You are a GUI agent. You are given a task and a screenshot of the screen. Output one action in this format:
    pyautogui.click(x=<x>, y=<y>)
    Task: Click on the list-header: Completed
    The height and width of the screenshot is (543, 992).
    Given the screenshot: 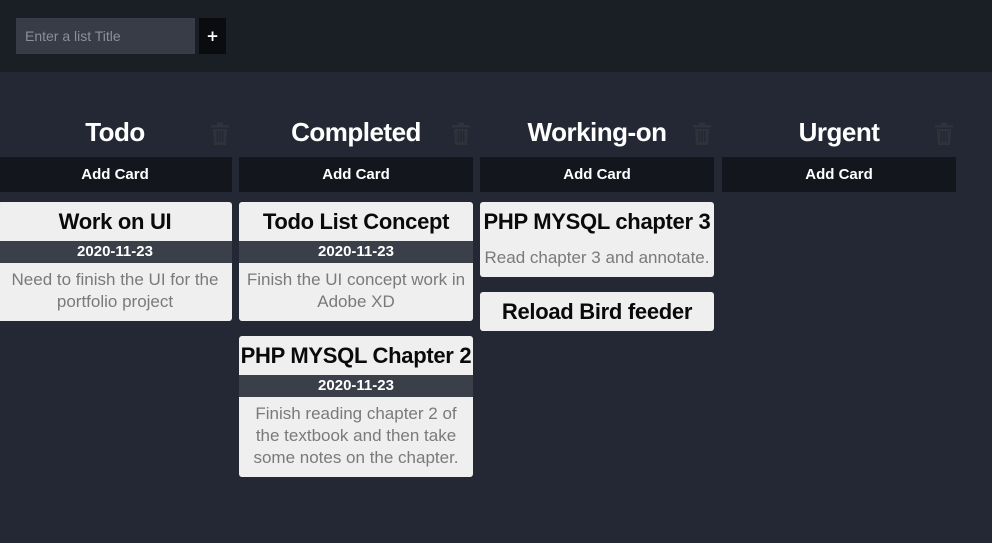 What is the action you would take?
    pyautogui.click(x=356, y=132)
    